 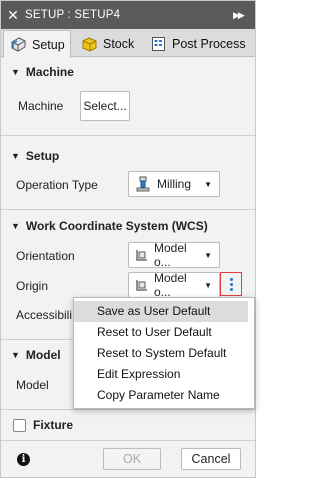 I want to click on tab-setup-label: Setup, so click(x=48, y=44).